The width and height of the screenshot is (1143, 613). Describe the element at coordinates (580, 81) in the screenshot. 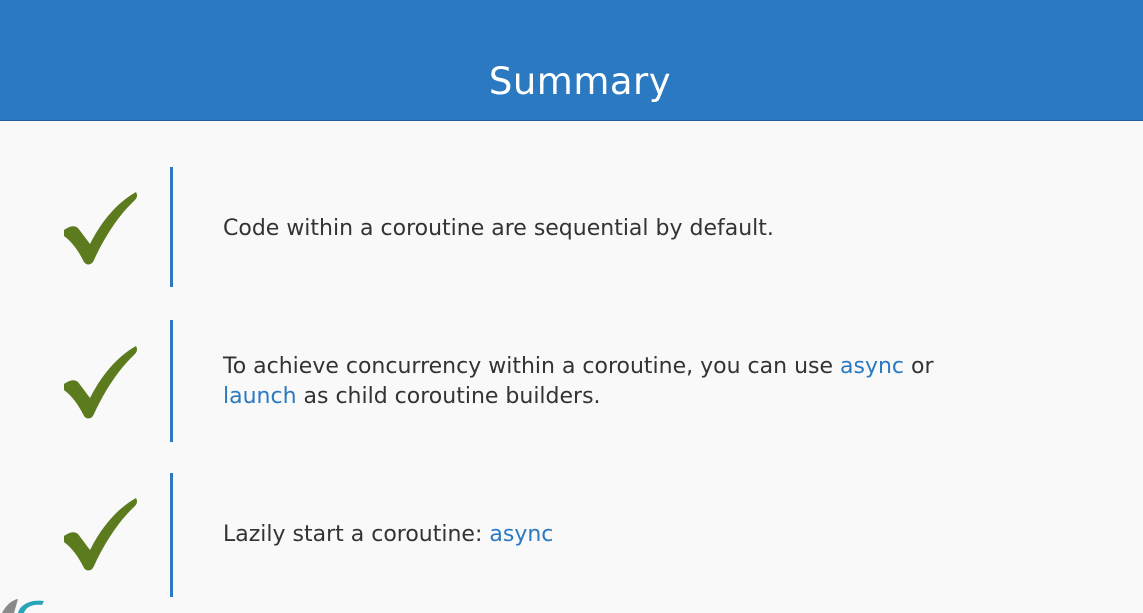

I see `page-title: Summary` at that location.